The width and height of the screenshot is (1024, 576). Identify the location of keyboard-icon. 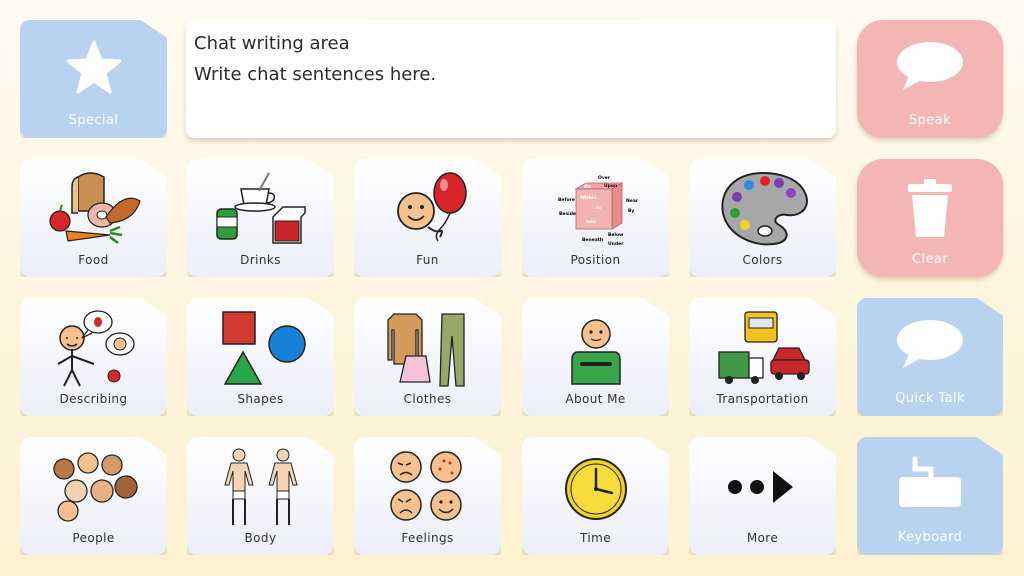
(930, 481).